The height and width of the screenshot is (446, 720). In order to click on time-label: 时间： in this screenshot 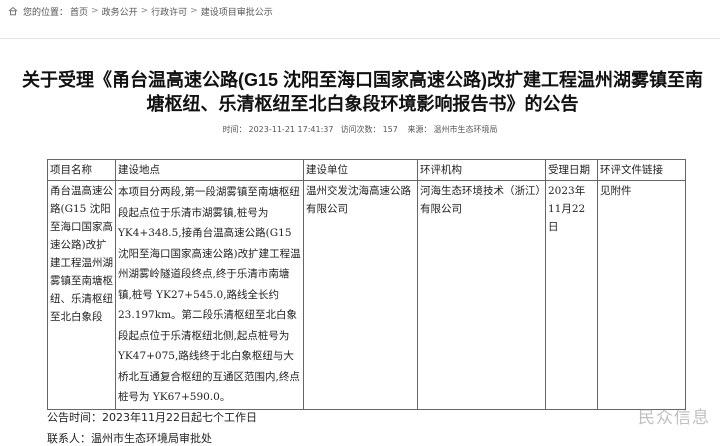, I will do `click(234, 129)`.